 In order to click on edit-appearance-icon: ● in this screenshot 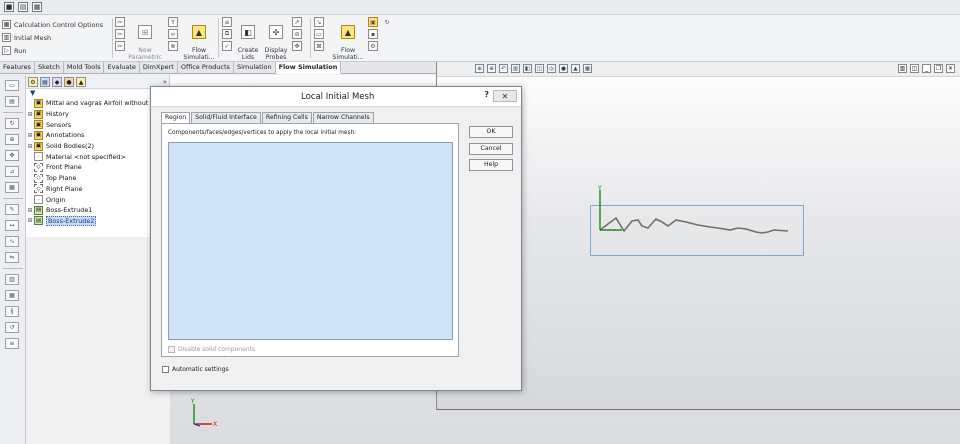, I will do `click(563, 68)`.